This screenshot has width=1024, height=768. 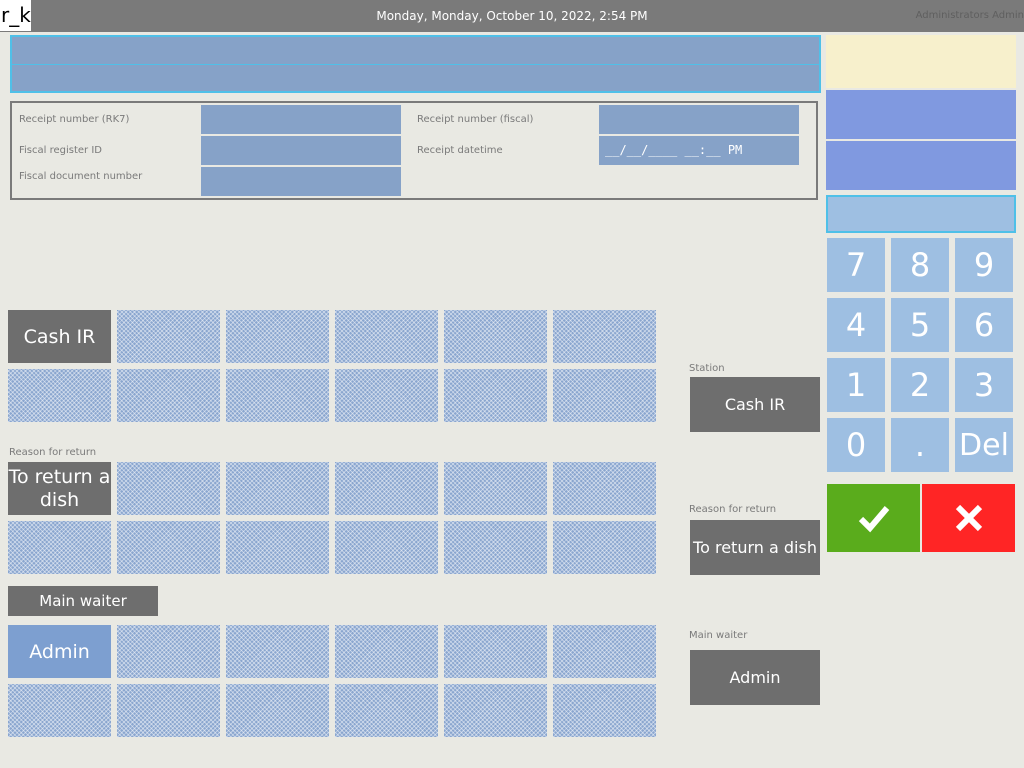 What do you see at coordinates (984, 265) in the screenshot?
I see `keypad-key-9: 9` at bounding box center [984, 265].